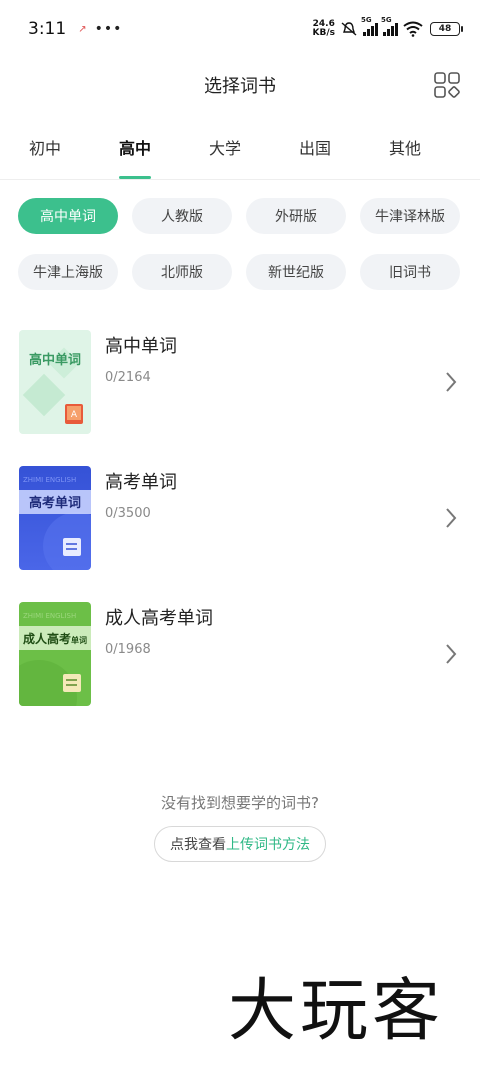 The height and width of the screenshot is (1067, 480). What do you see at coordinates (45, 149) in the screenshot?
I see `tab-junior: 初中` at bounding box center [45, 149].